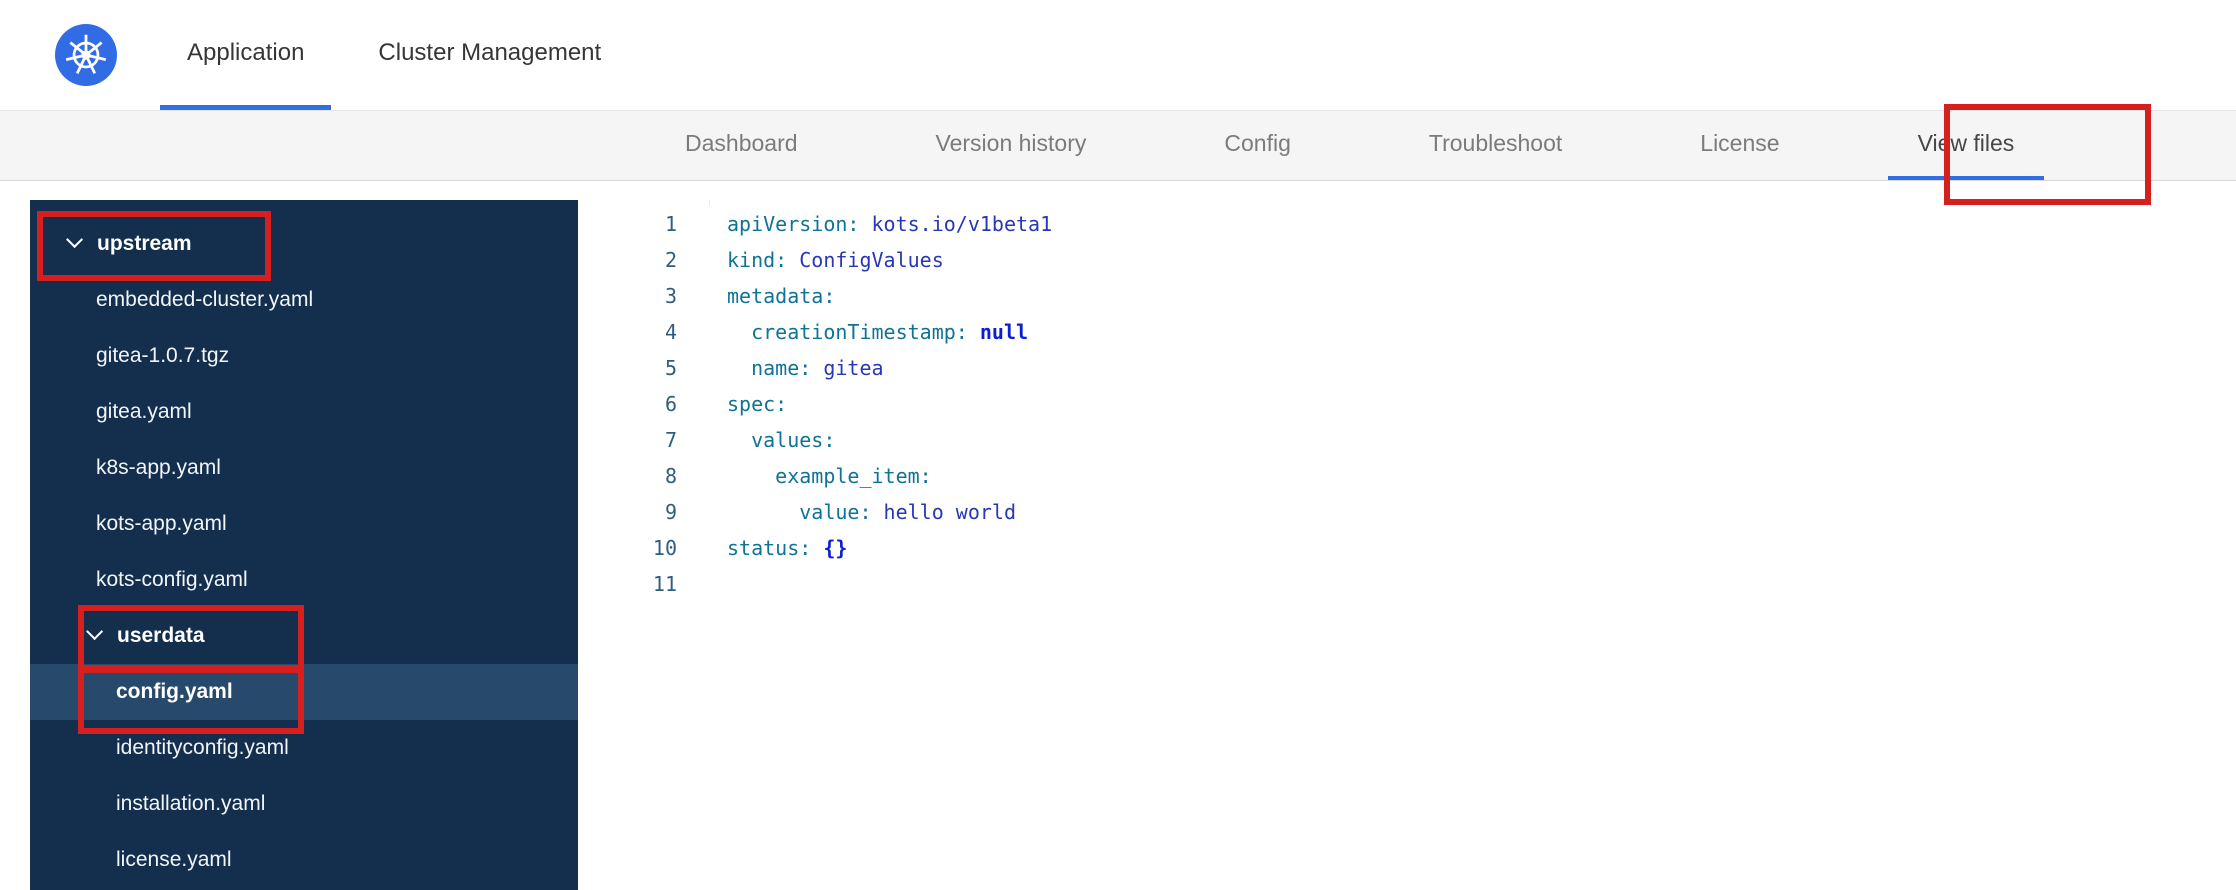  What do you see at coordinates (1428, 404) in the screenshot?
I see `code-line: 6 spec:` at bounding box center [1428, 404].